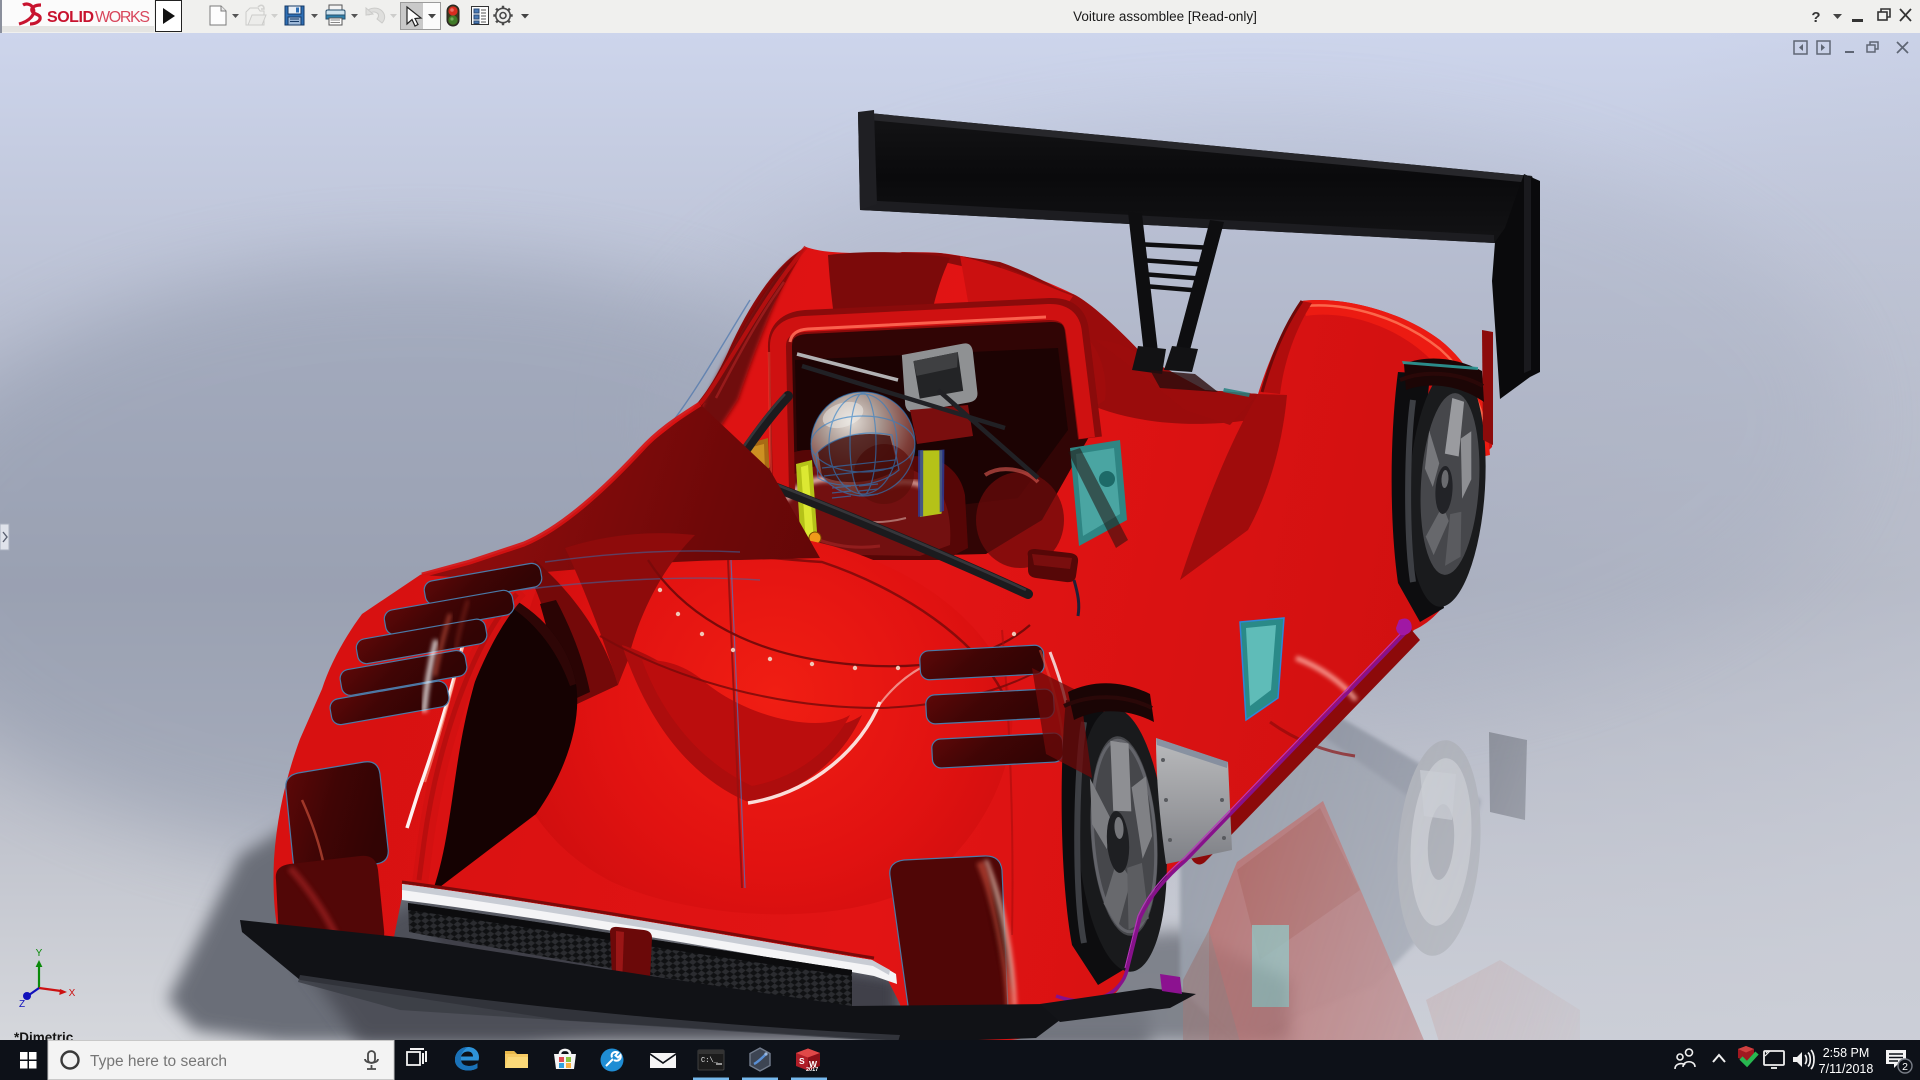 This screenshot has height=1080, width=1920. What do you see at coordinates (1905, 1067) in the screenshot?
I see `svg-text: 2` at bounding box center [1905, 1067].